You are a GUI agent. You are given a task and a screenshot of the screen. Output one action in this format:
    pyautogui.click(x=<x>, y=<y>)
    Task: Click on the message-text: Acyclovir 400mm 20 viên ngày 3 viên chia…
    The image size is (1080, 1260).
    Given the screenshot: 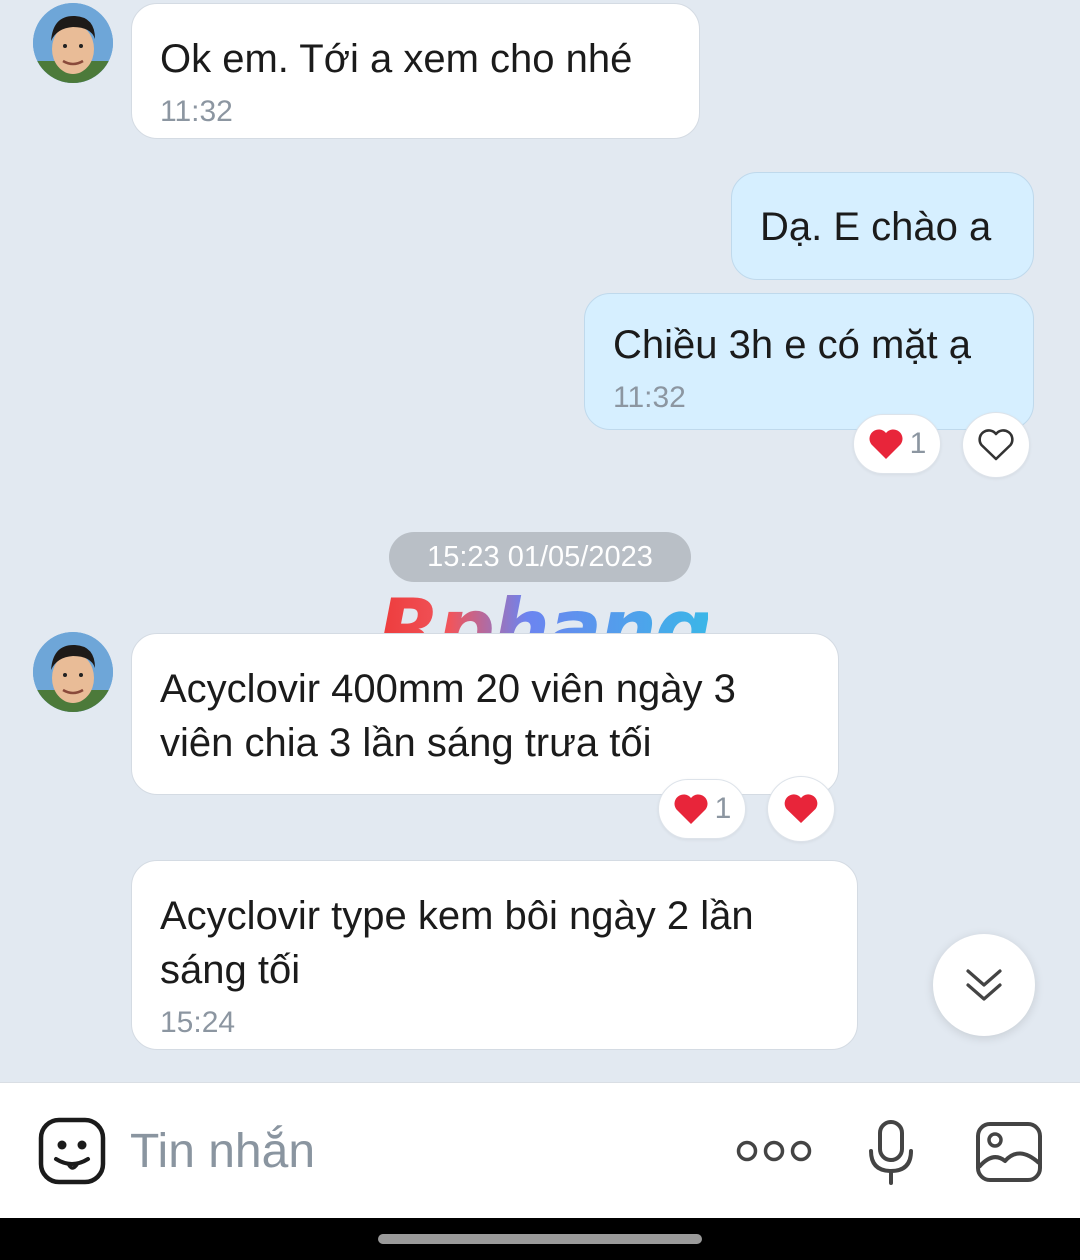 What is the action you would take?
    pyautogui.click(x=448, y=716)
    